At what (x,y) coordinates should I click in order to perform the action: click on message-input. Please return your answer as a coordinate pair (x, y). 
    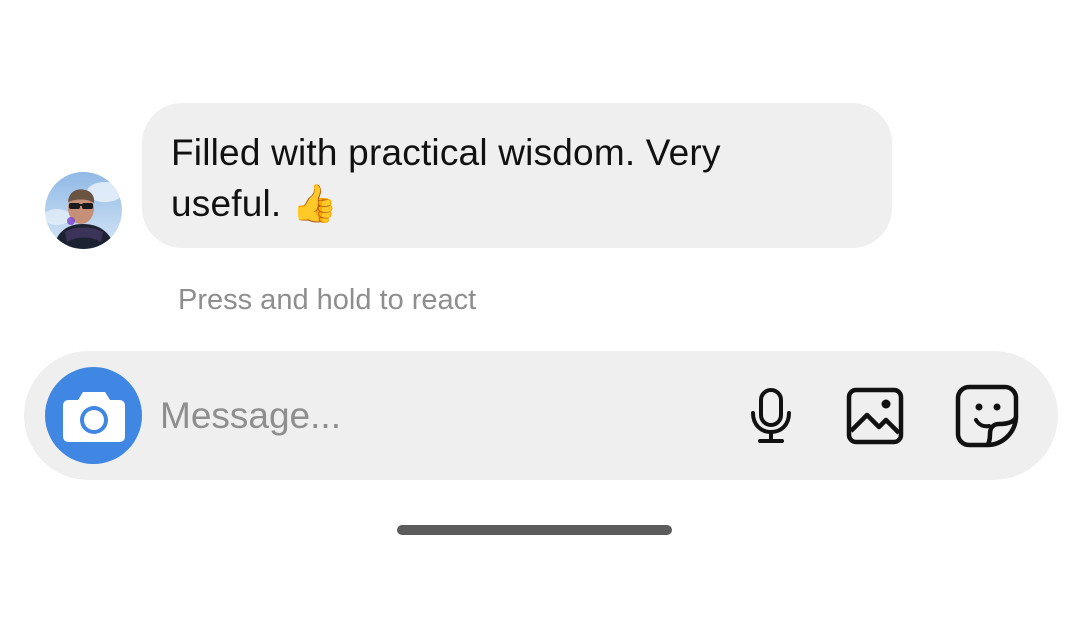
    Looking at the image, I should click on (430, 416).